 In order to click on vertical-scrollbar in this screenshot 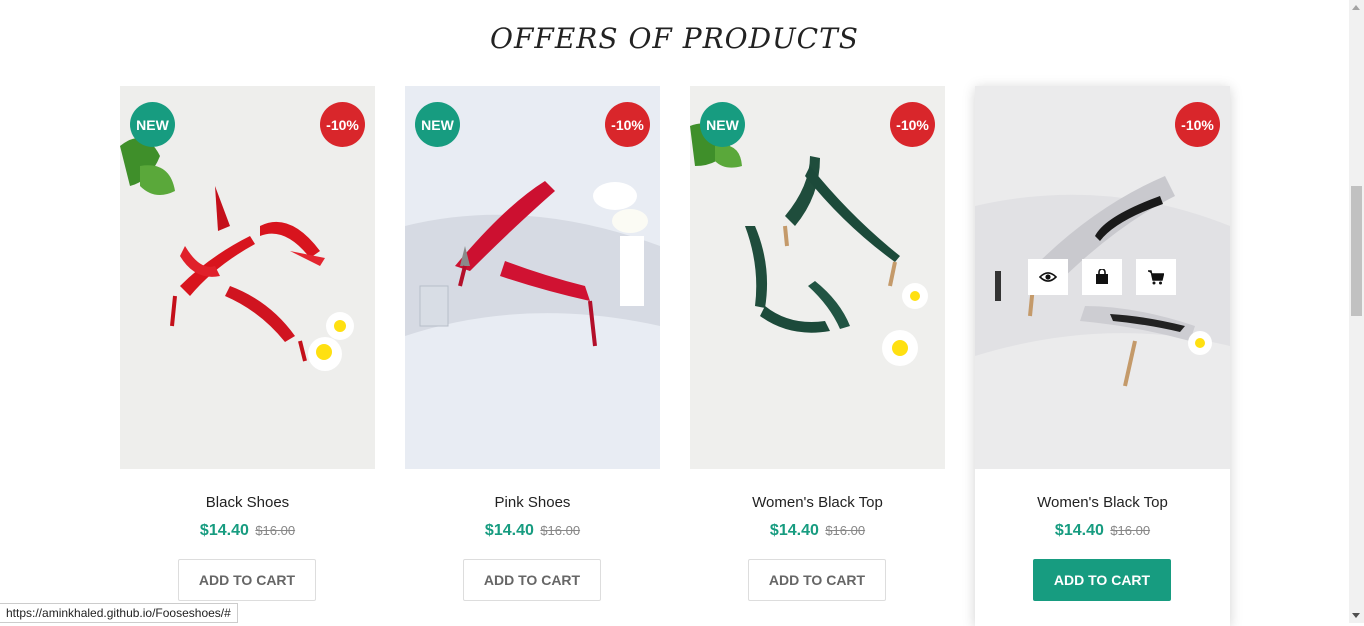, I will do `click(1356, 311)`.